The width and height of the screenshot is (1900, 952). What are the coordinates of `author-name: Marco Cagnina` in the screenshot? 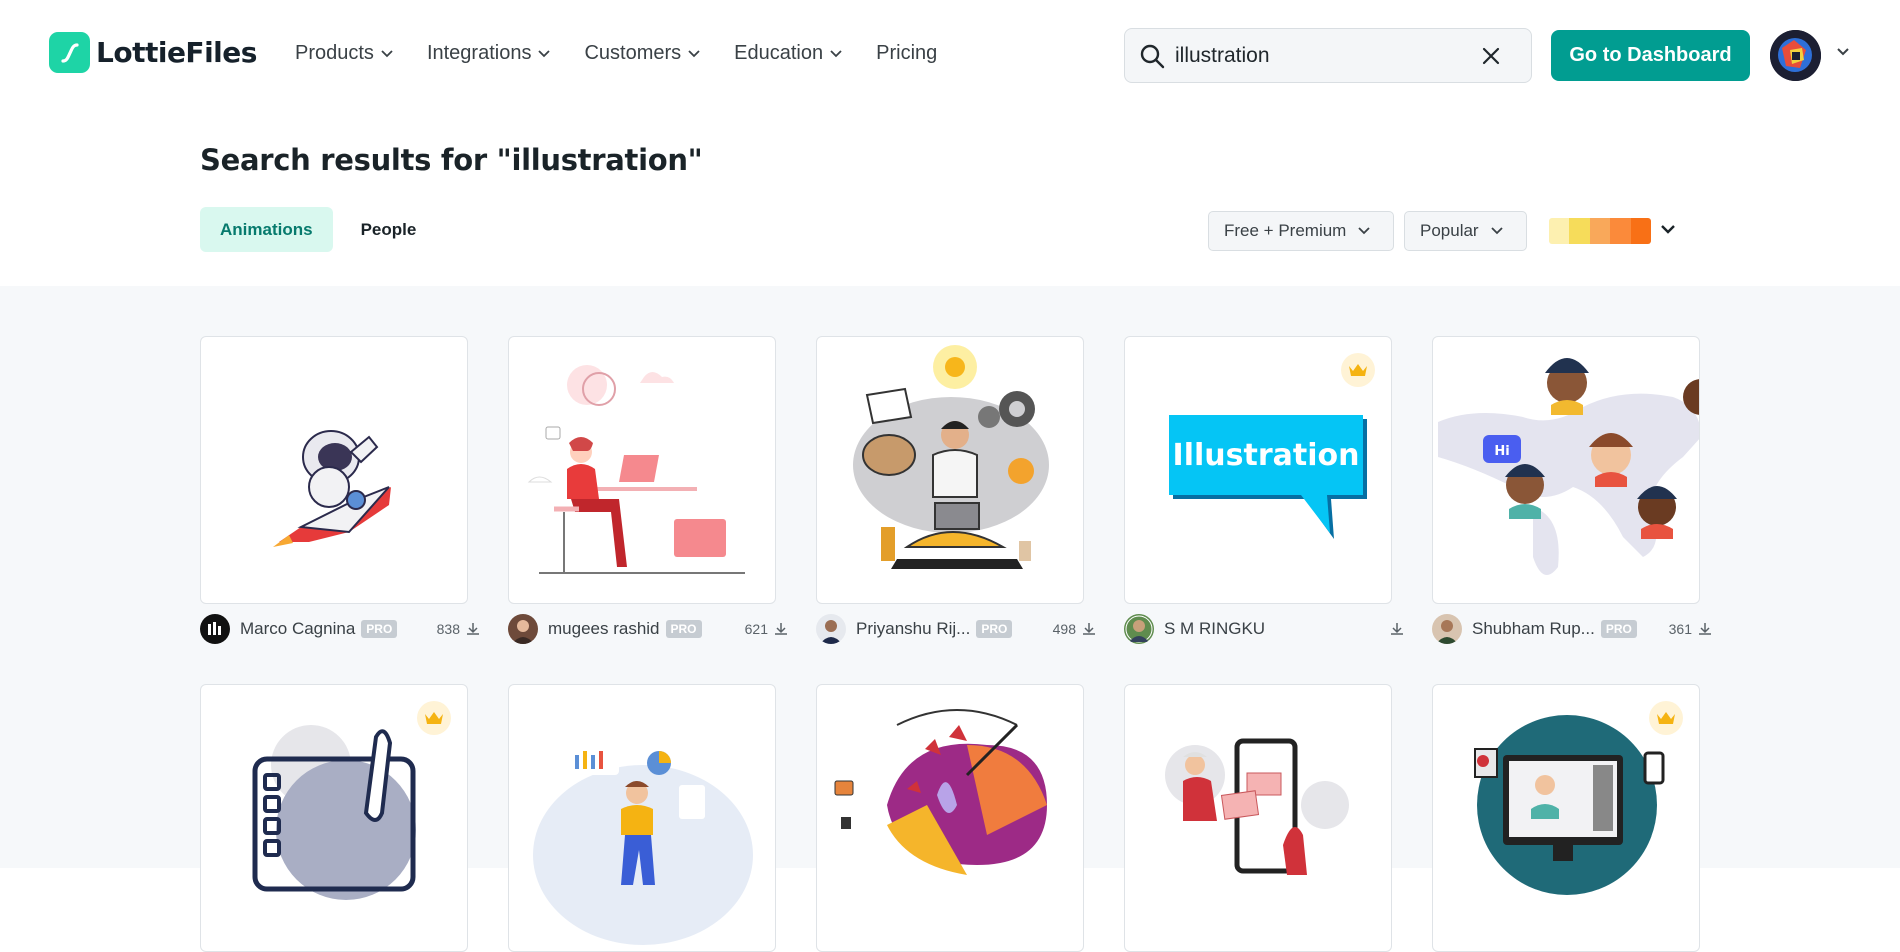 It's located at (297, 629).